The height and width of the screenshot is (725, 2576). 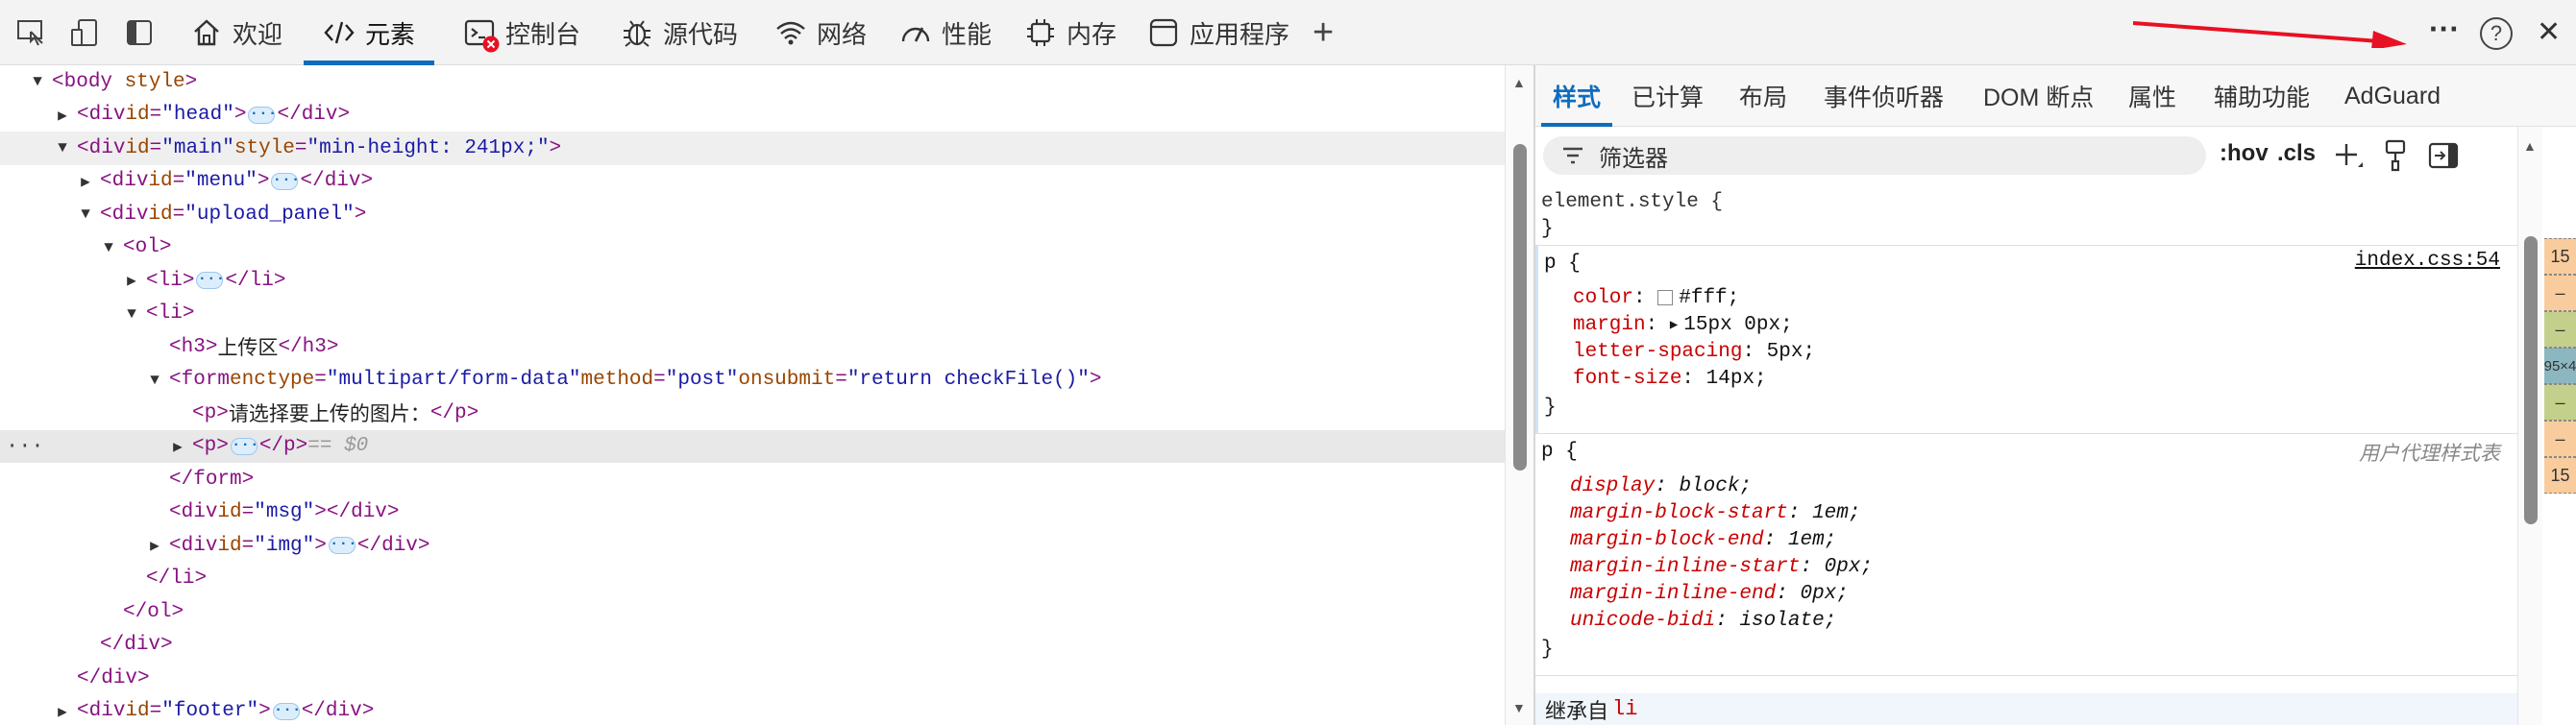 I want to click on devtools-toolbar: 欢迎 元素 控制台 源代码 网络 性能 内存 应用程序 + ··· ? ✕, so click(x=1288, y=32).